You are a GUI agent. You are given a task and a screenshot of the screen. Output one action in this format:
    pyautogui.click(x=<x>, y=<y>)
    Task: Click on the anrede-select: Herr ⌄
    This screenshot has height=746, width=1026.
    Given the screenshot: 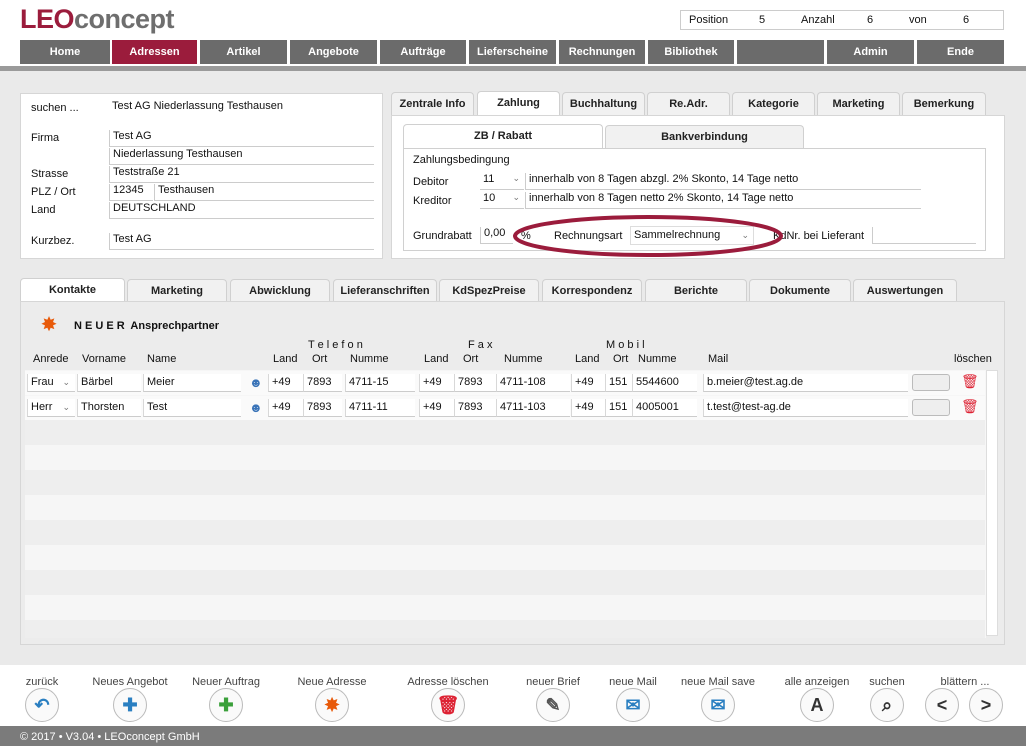 What is the action you would take?
    pyautogui.click(x=51, y=408)
    